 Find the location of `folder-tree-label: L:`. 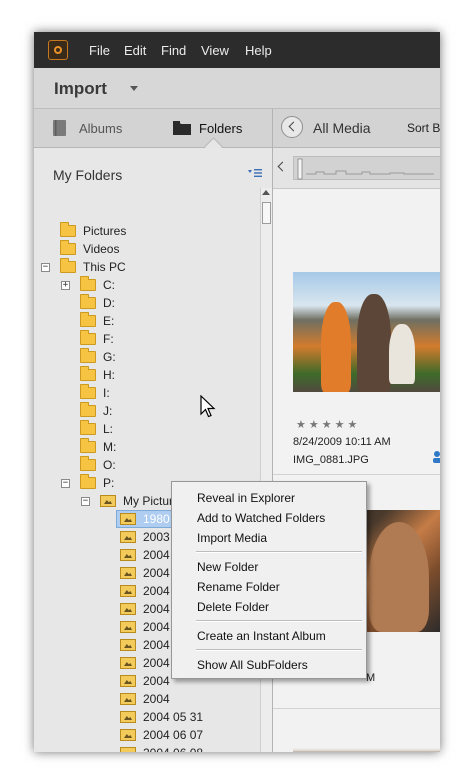

folder-tree-label: L: is located at coordinates (108, 429).